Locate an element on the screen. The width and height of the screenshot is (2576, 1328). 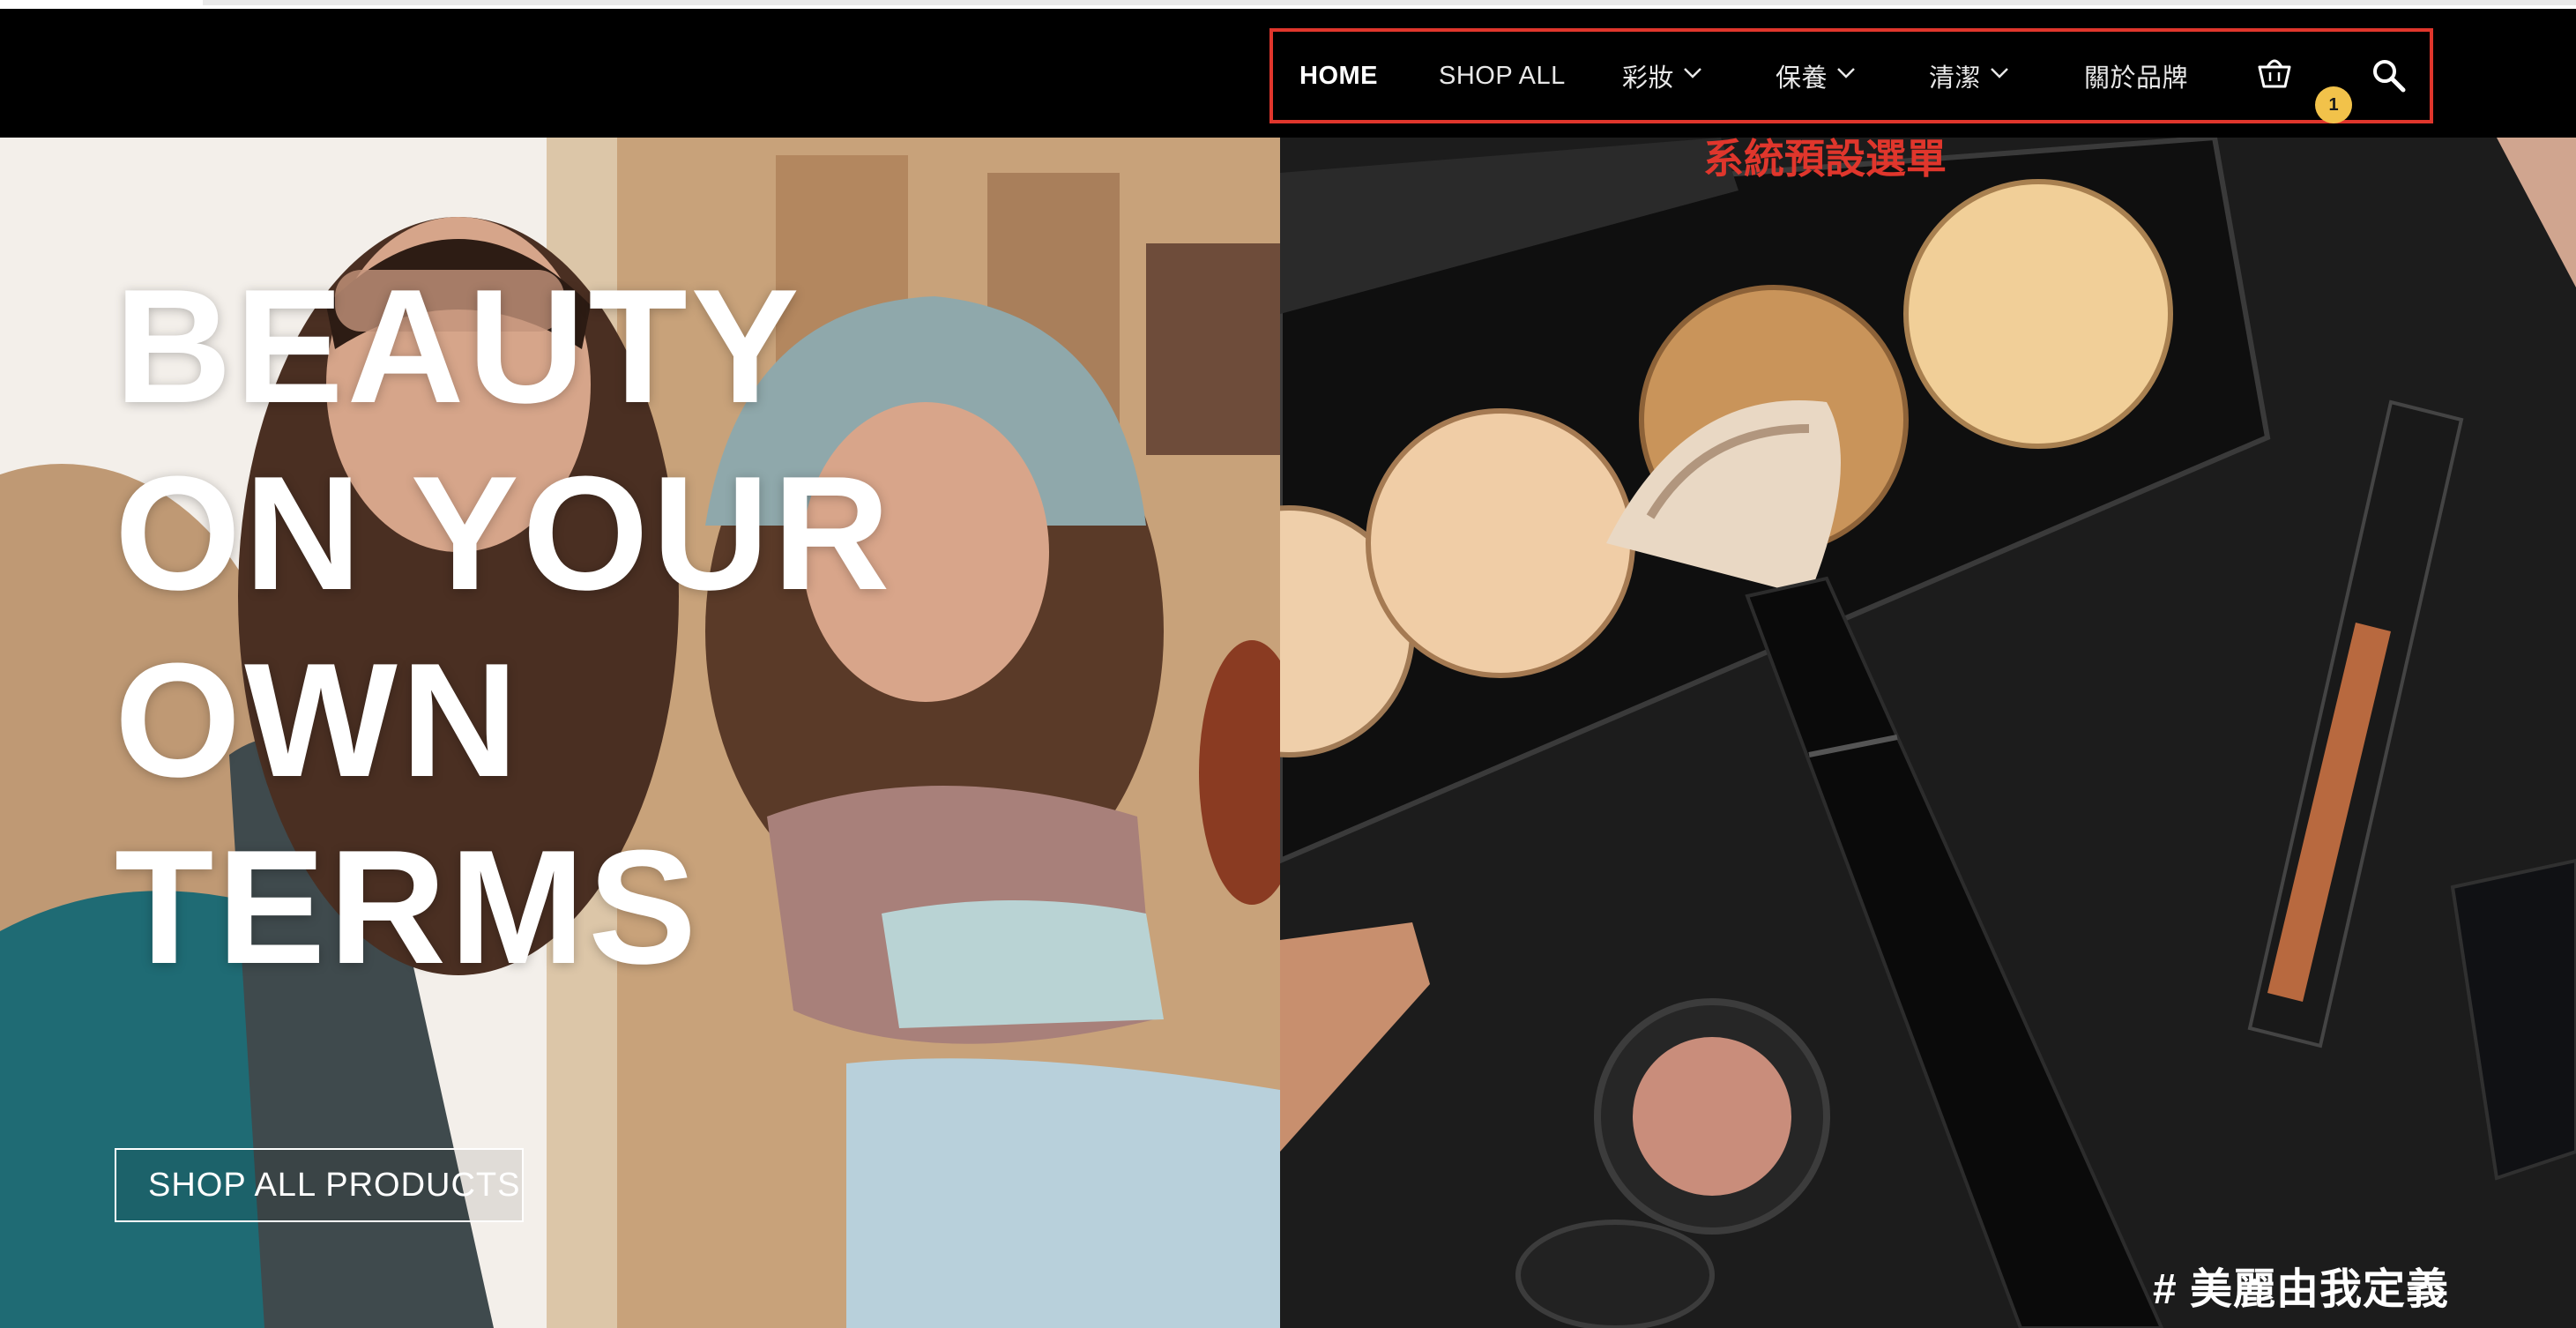
headline-line: BEAUTY is located at coordinates (459, 345).